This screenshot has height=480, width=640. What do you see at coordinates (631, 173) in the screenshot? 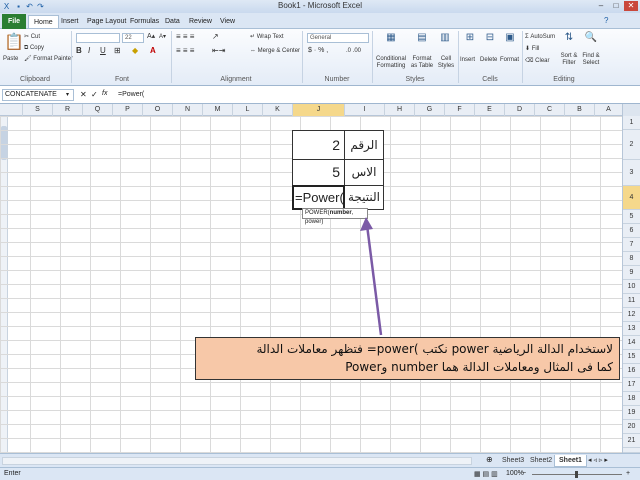
I see `row-header: 3` at bounding box center [631, 173].